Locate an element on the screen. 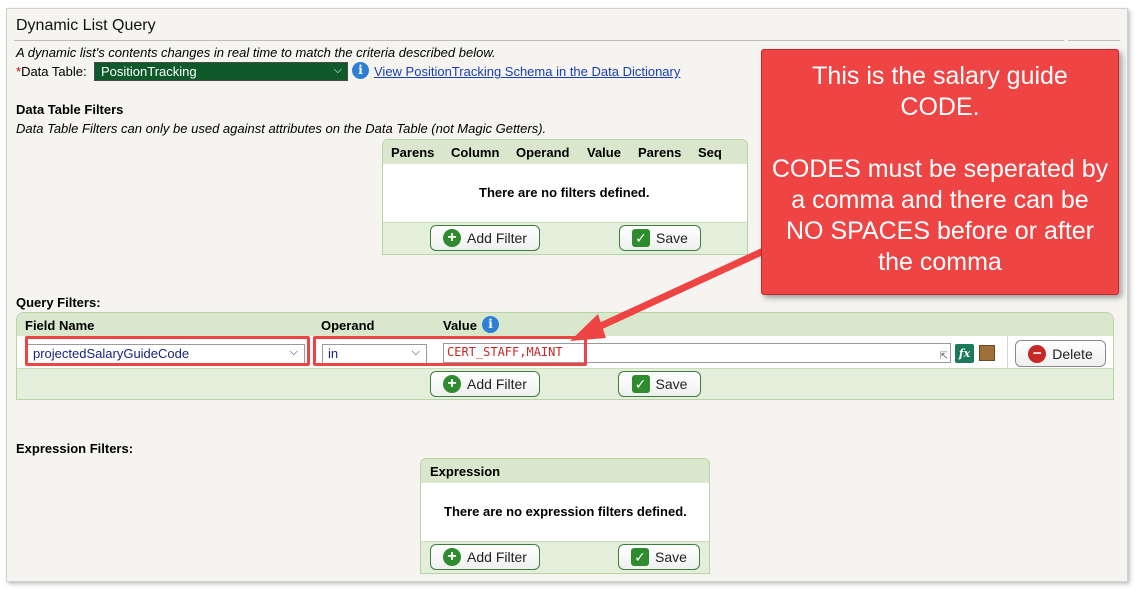  callout-line-1: This is the salary guide CODE. is located at coordinates (940, 91).